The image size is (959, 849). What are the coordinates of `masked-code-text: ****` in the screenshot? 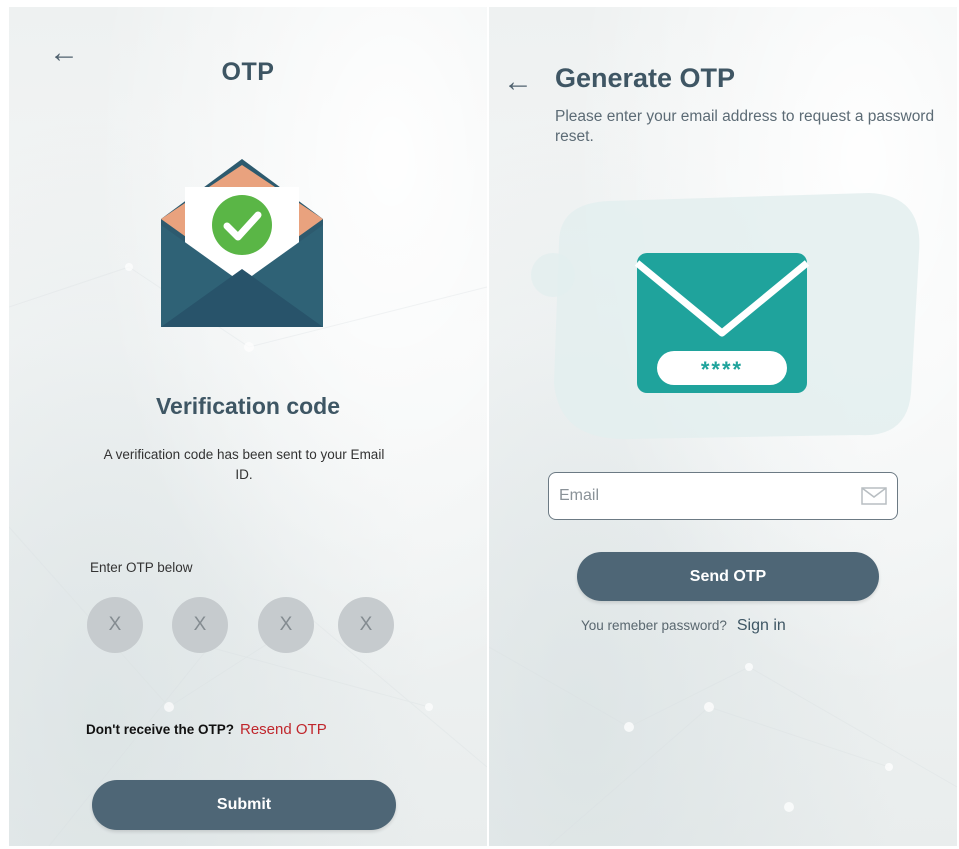 It's located at (722, 369).